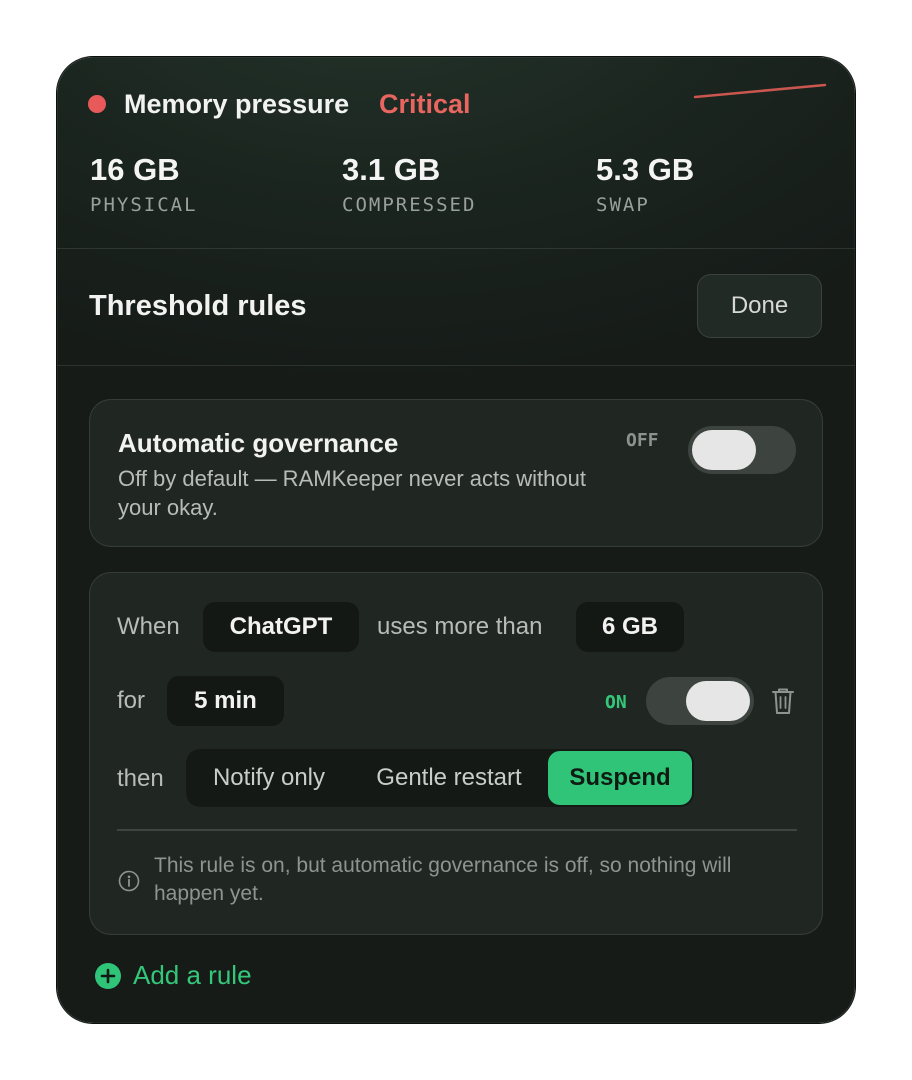 The image size is (912, 1080). What do you see at coordinates (281, 627) in the screenshot?
I see `app-selector: ChatGPT` at bounding box center [281, 627].